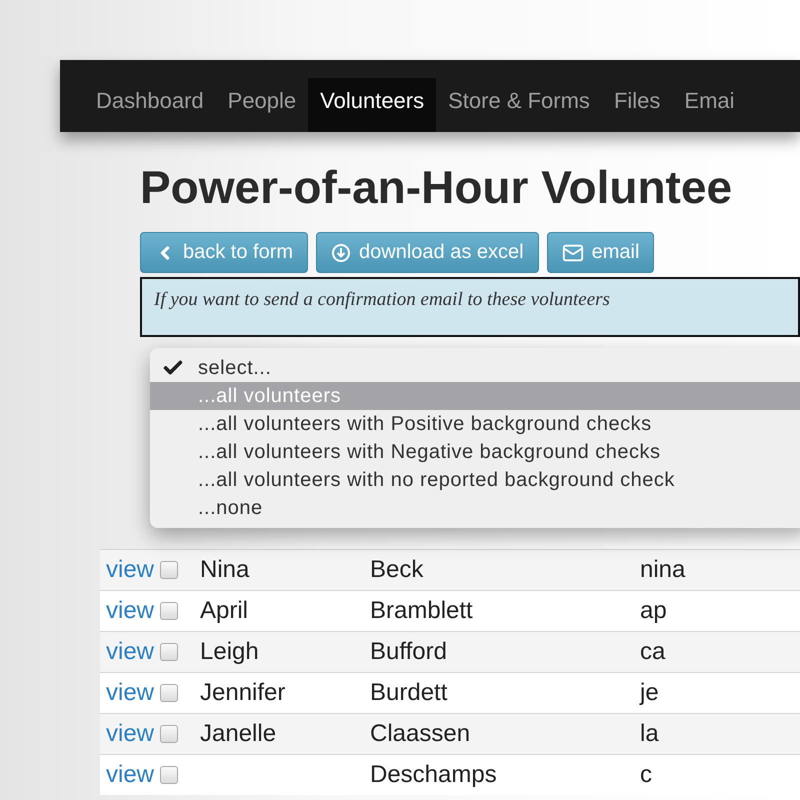  I want to click on notice-text: If you want to send a confirmation email to these volunteers, so click(470, 307).